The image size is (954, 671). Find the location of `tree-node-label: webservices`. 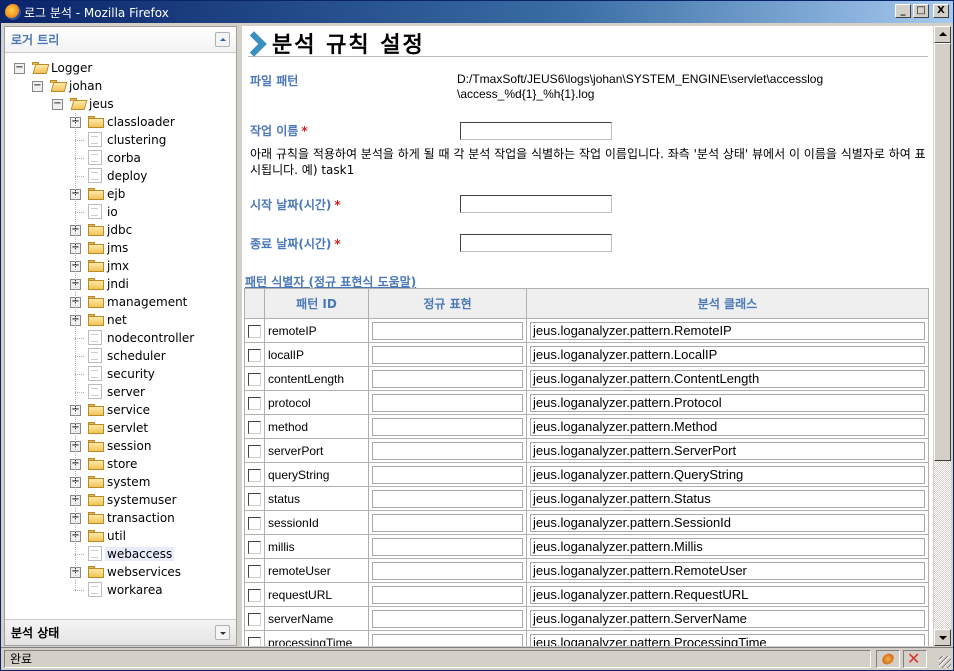

tree-node-label: webservices is located at coordinates (144, 572).